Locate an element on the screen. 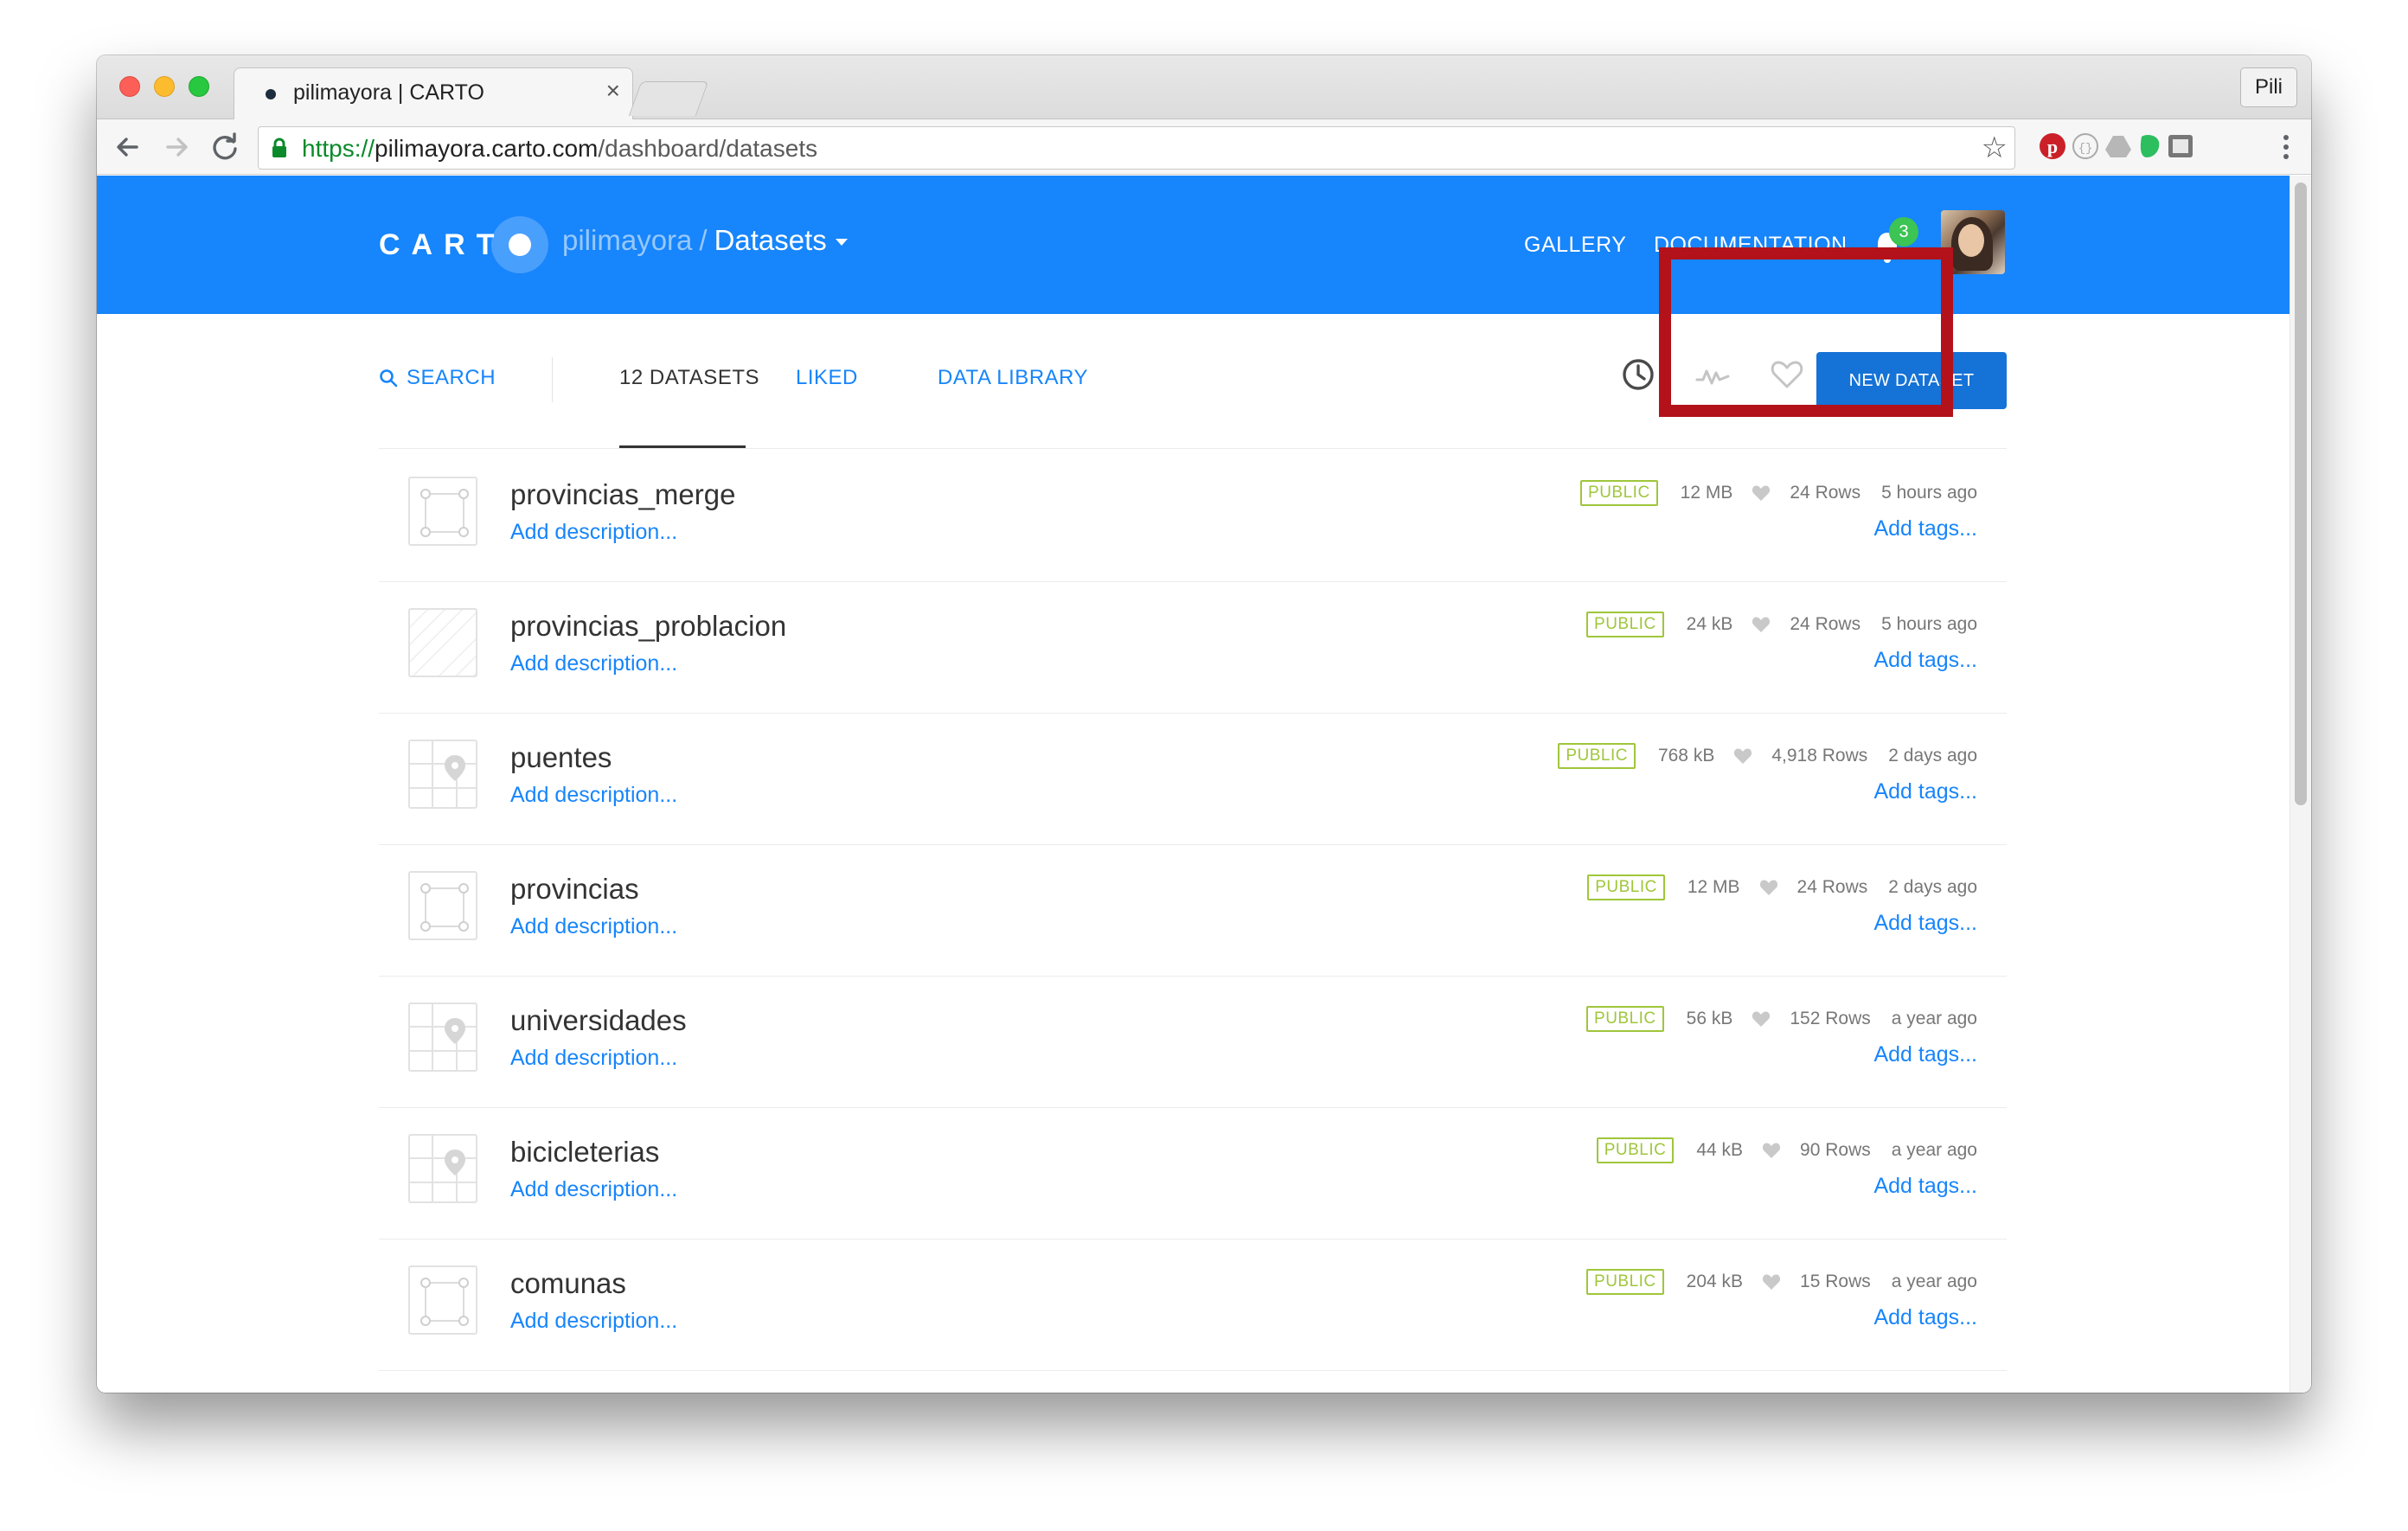 The image size is (2408, 1531). dataset-name: provincias is located at coordinates (574, 889).